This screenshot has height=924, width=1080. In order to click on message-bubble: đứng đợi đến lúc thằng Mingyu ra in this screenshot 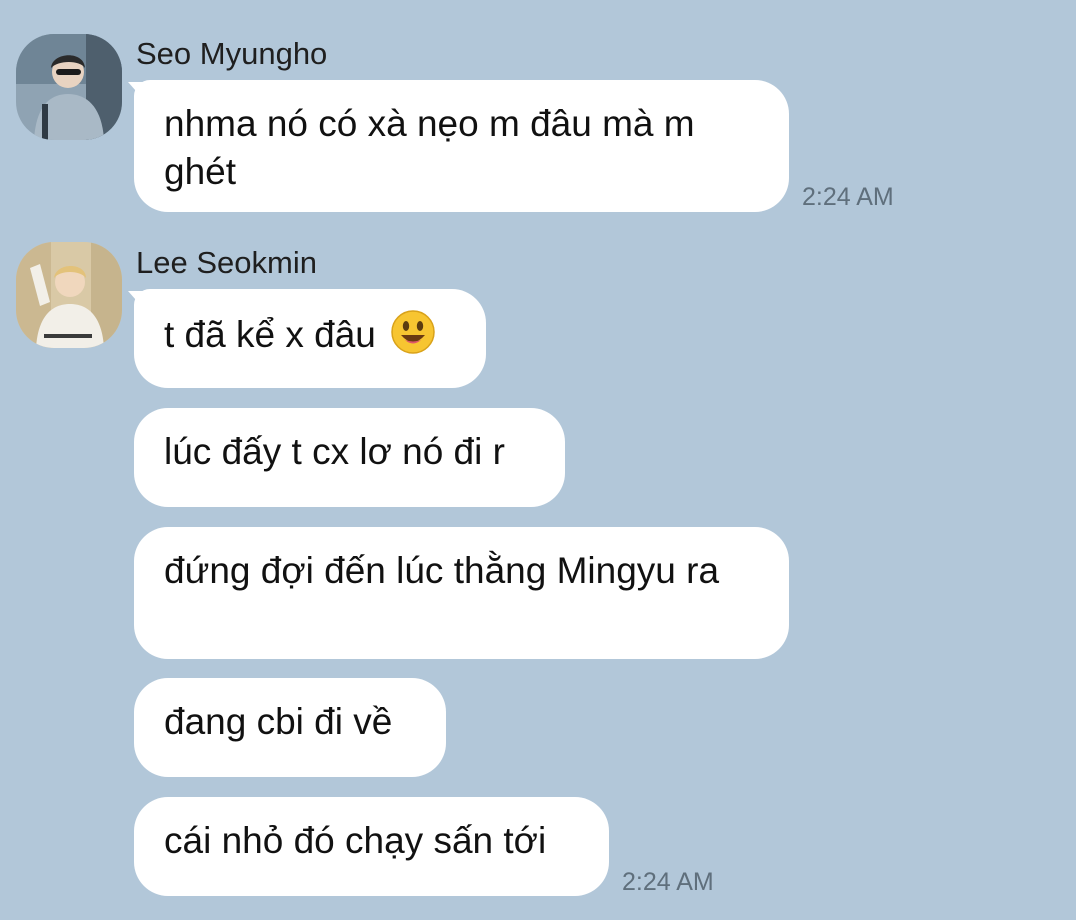, I will do `click(461, 593)`.